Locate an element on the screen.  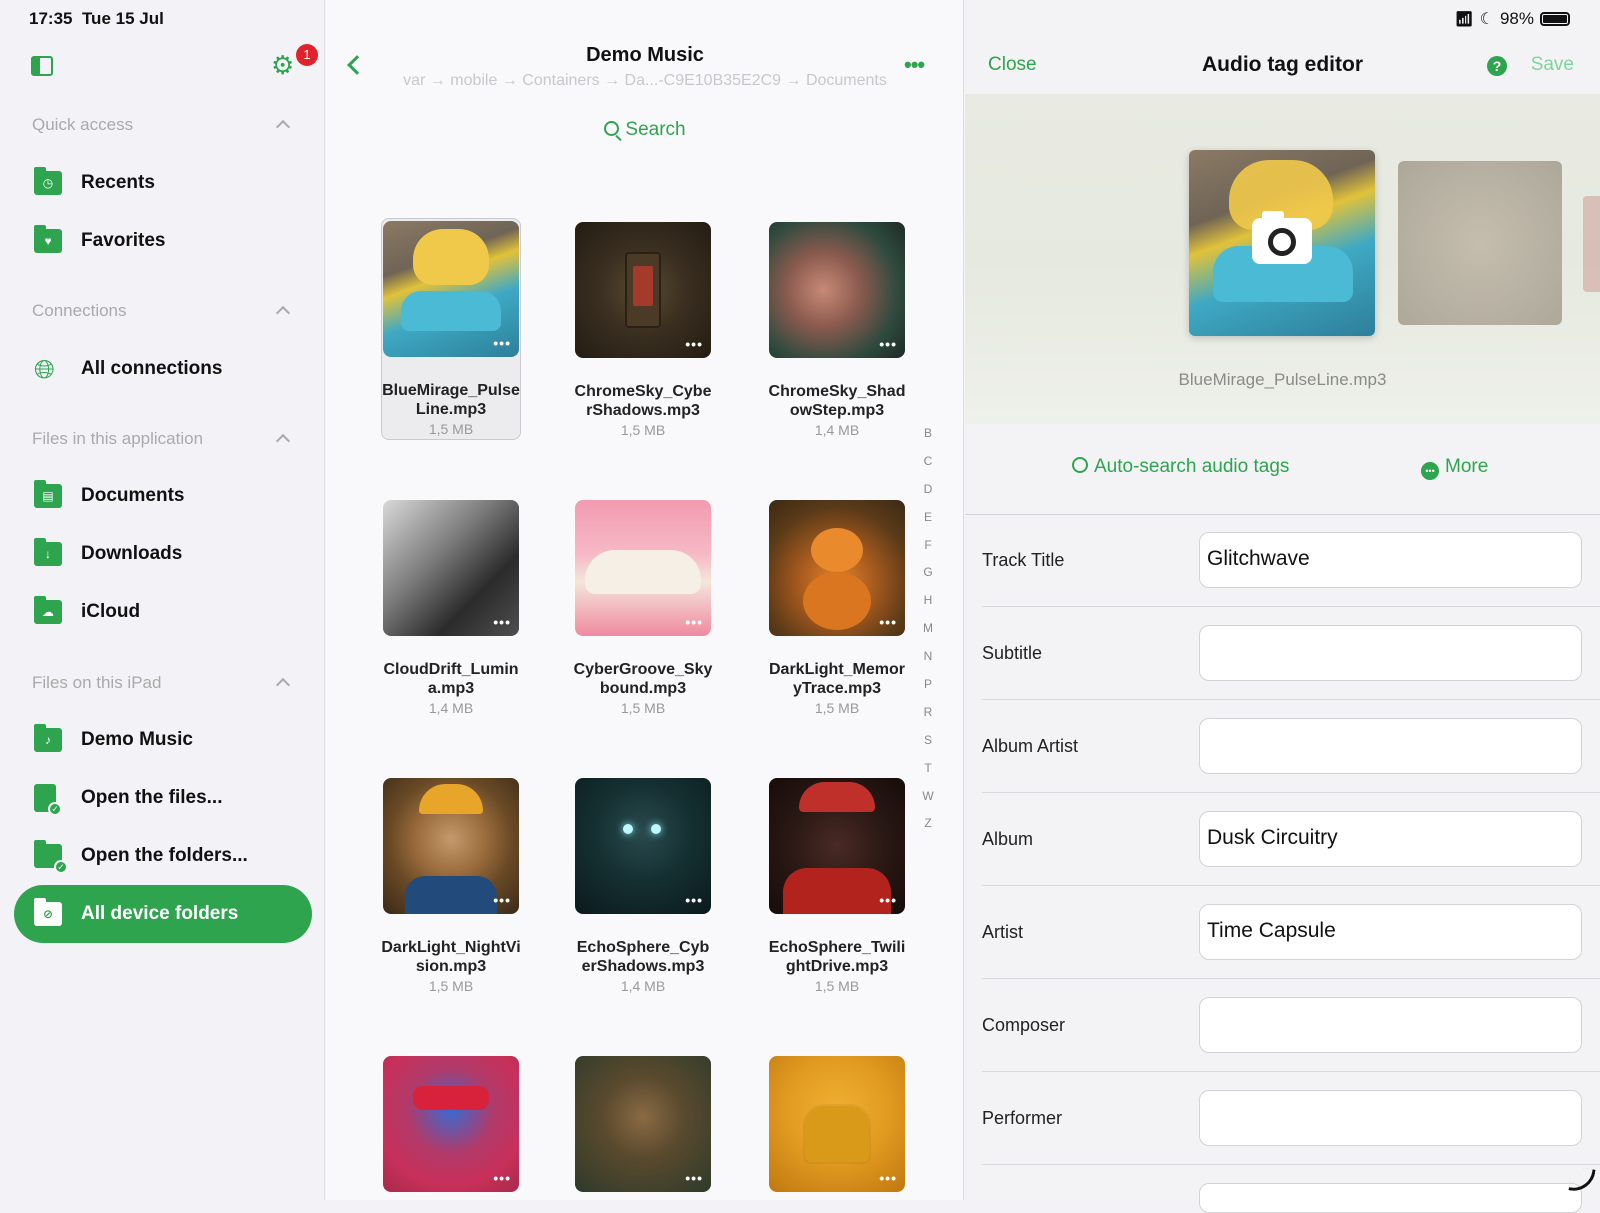
field-label-track-title: Track Title is located at coordinates (1023, 560).